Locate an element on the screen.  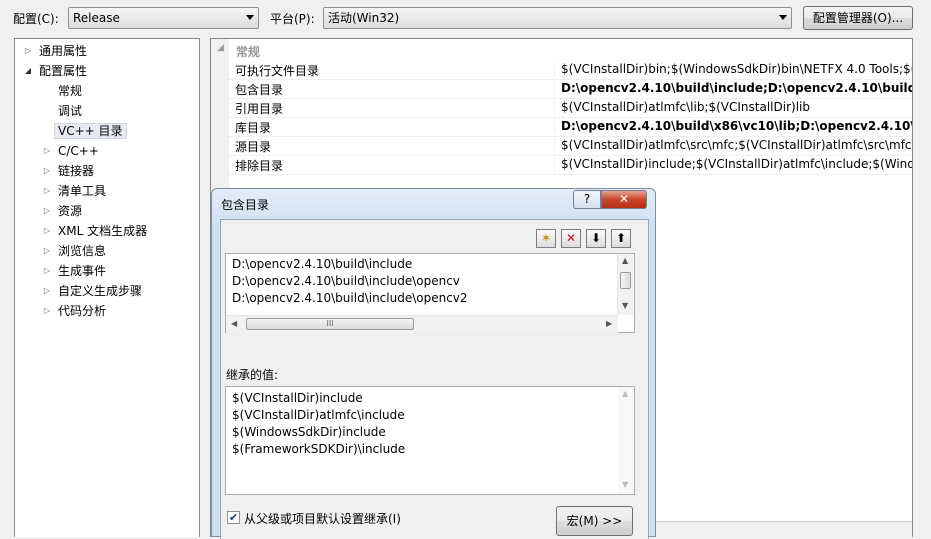
checkbox-check-icon: ✔ is located at coordinates (233, 517).